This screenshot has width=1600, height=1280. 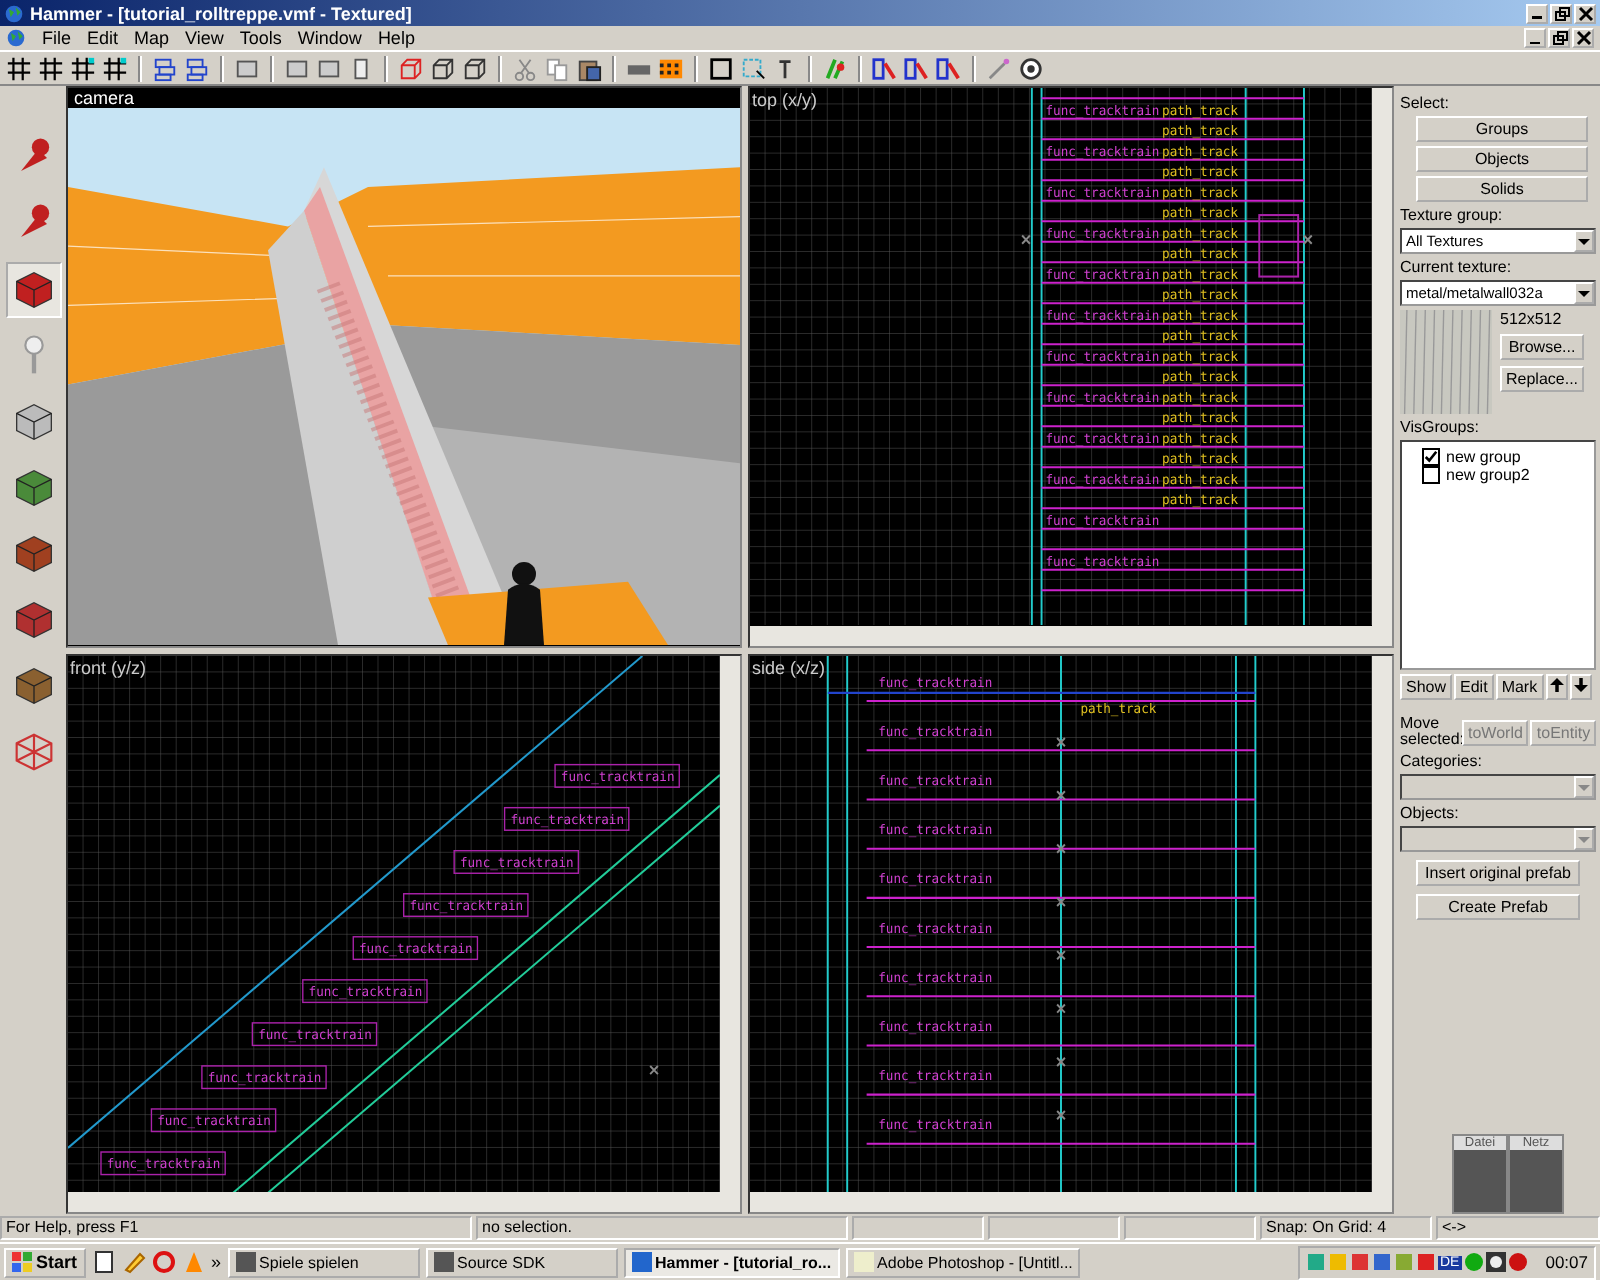 What do you see at coordinates (1518, 1228) in the screenshot?
I see `status-text: <->` at bounding box center [1518, 1228].